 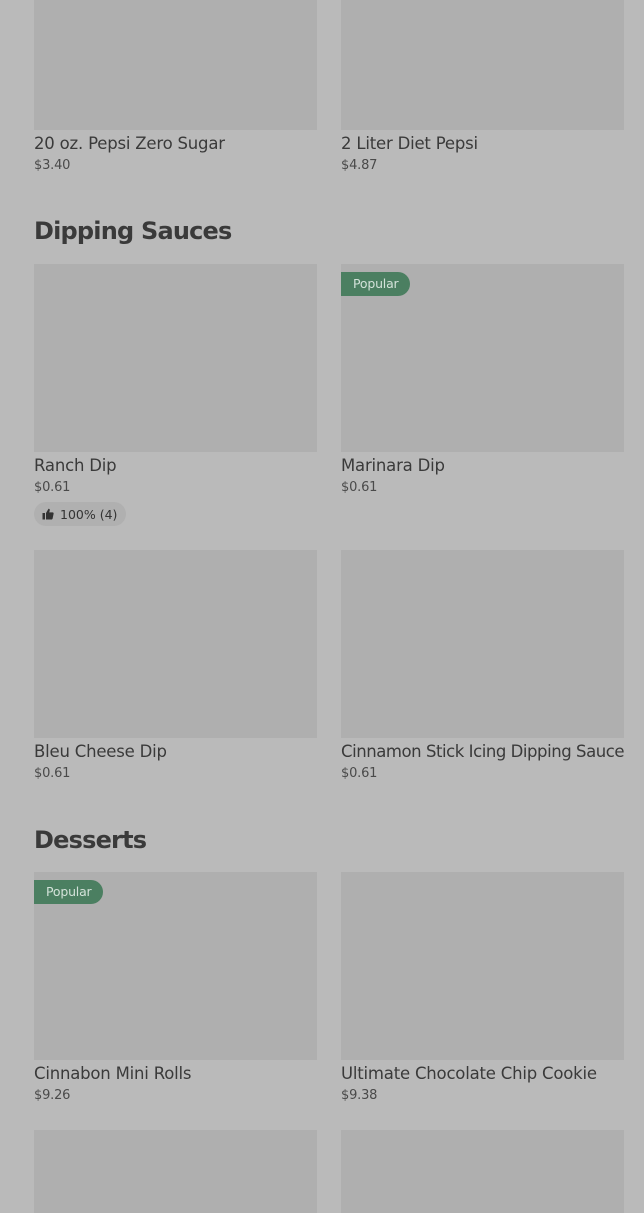 I want to click on item-name: Ranch Dip, so click(x=75, y=465).